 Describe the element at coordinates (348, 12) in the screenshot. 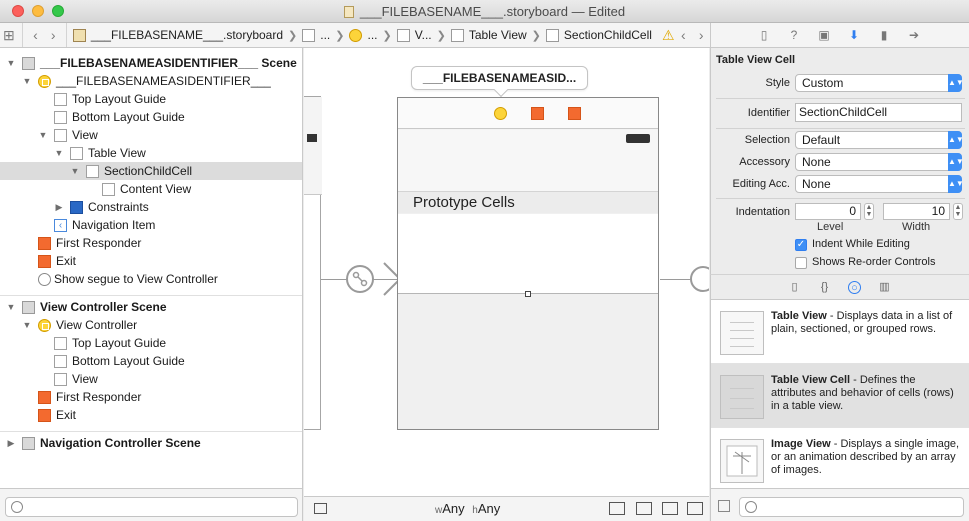

I see `storyboard-file-icon` at that location.